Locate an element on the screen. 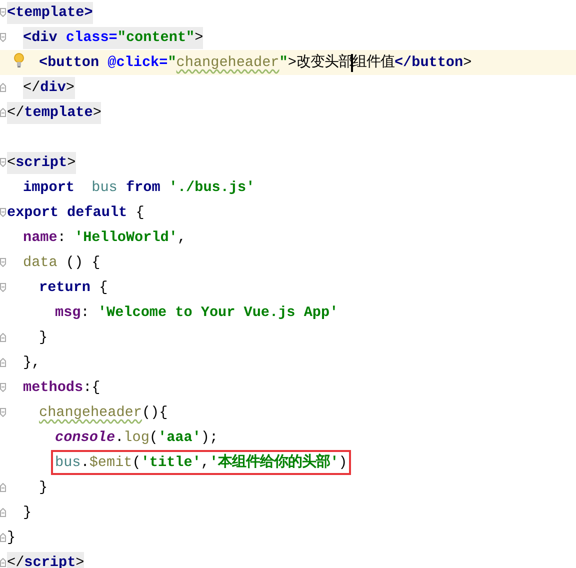  code-line: export default { is located at coordinates (75, 213).